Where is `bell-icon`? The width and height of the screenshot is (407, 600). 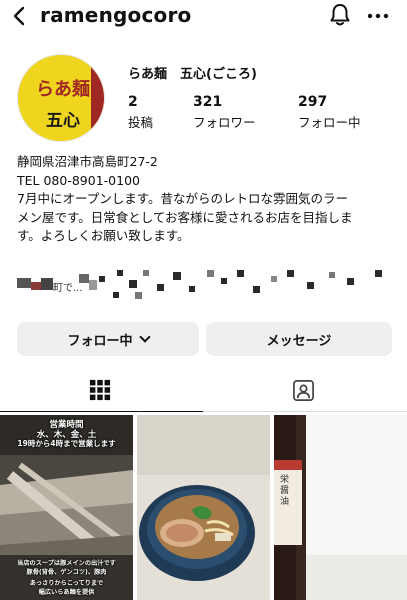
bell-icon is located at coordinates (340, 15).